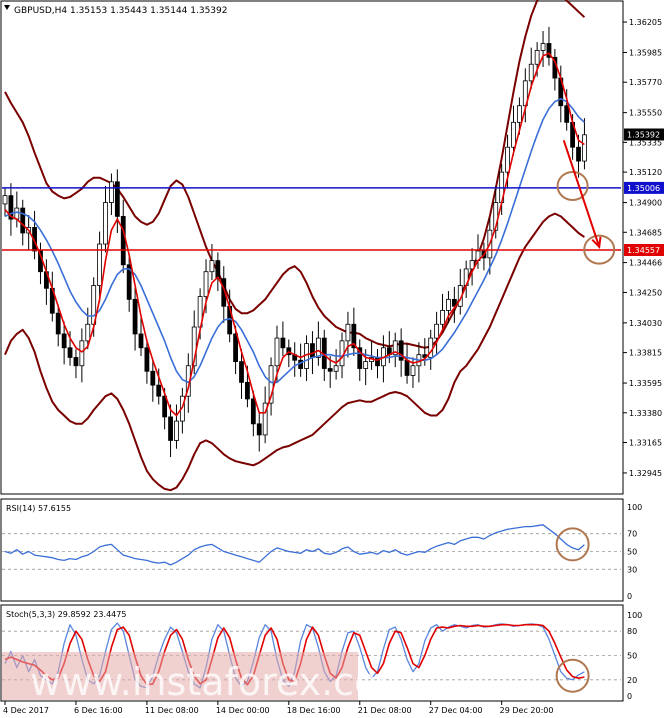  What do you see at coordinates (645, 22) in the screenshot?
I see `price-tick-label: 1.36205` at bounding box center [645, 22].